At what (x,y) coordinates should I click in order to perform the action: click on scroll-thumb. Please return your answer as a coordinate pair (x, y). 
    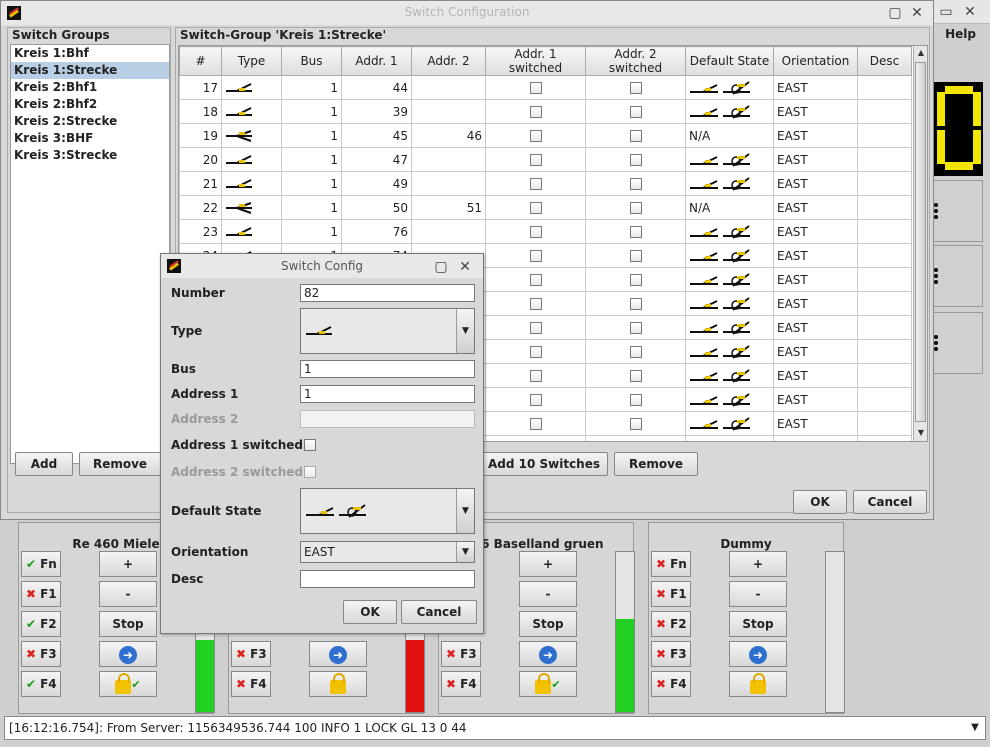
    Looking at the image, I should click on (920, 242).